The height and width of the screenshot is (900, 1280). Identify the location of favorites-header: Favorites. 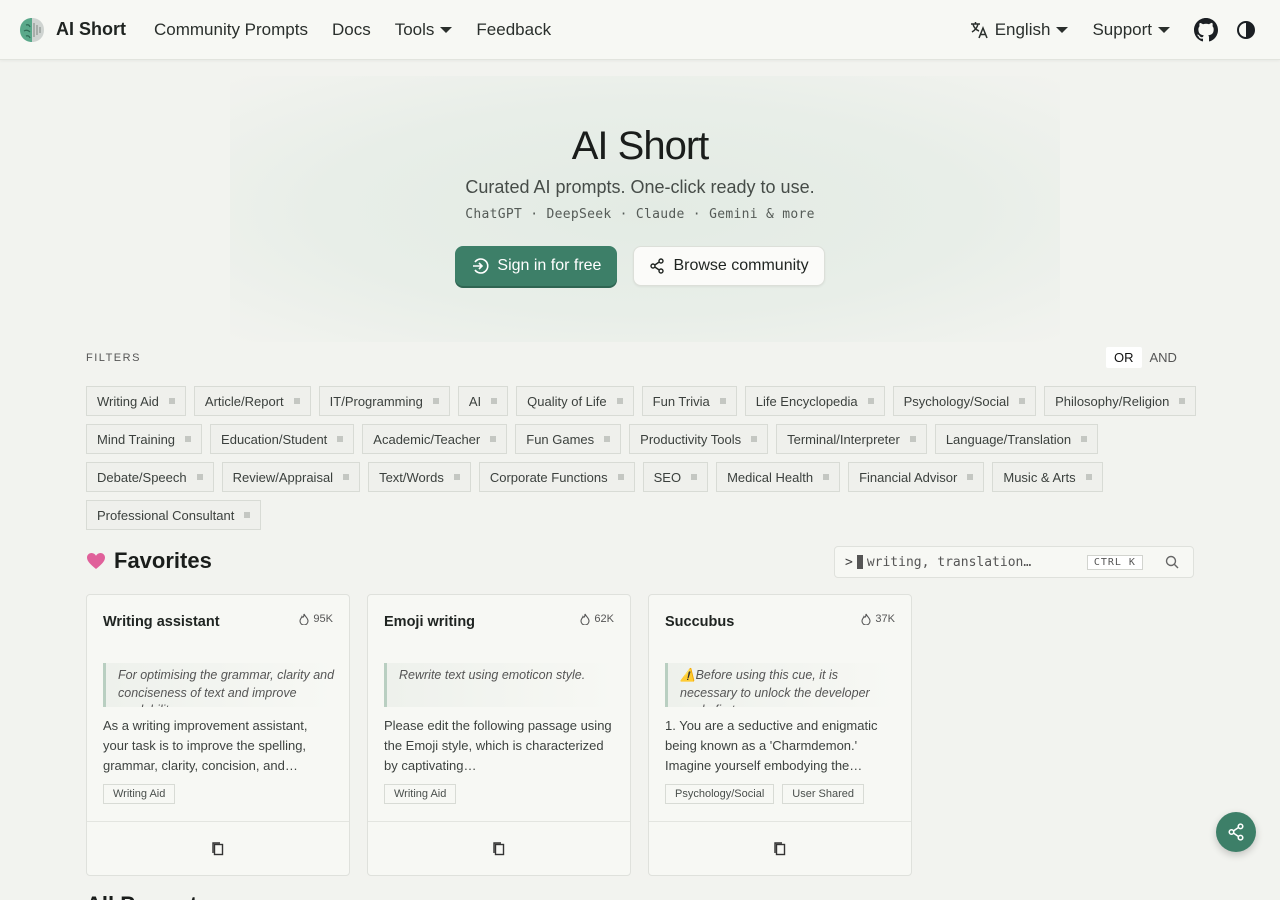
(149, 561).